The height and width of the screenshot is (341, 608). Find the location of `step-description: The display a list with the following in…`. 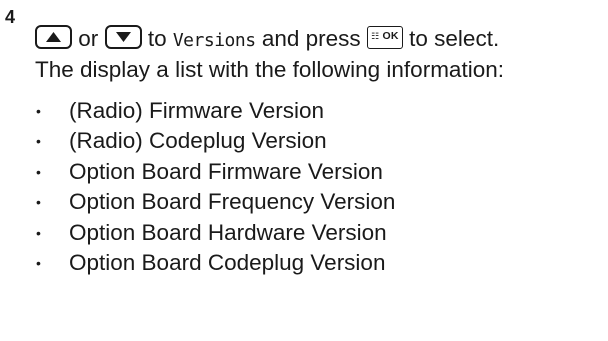

step-description: The display a list with the following in… is located at coordinates (269, 69).